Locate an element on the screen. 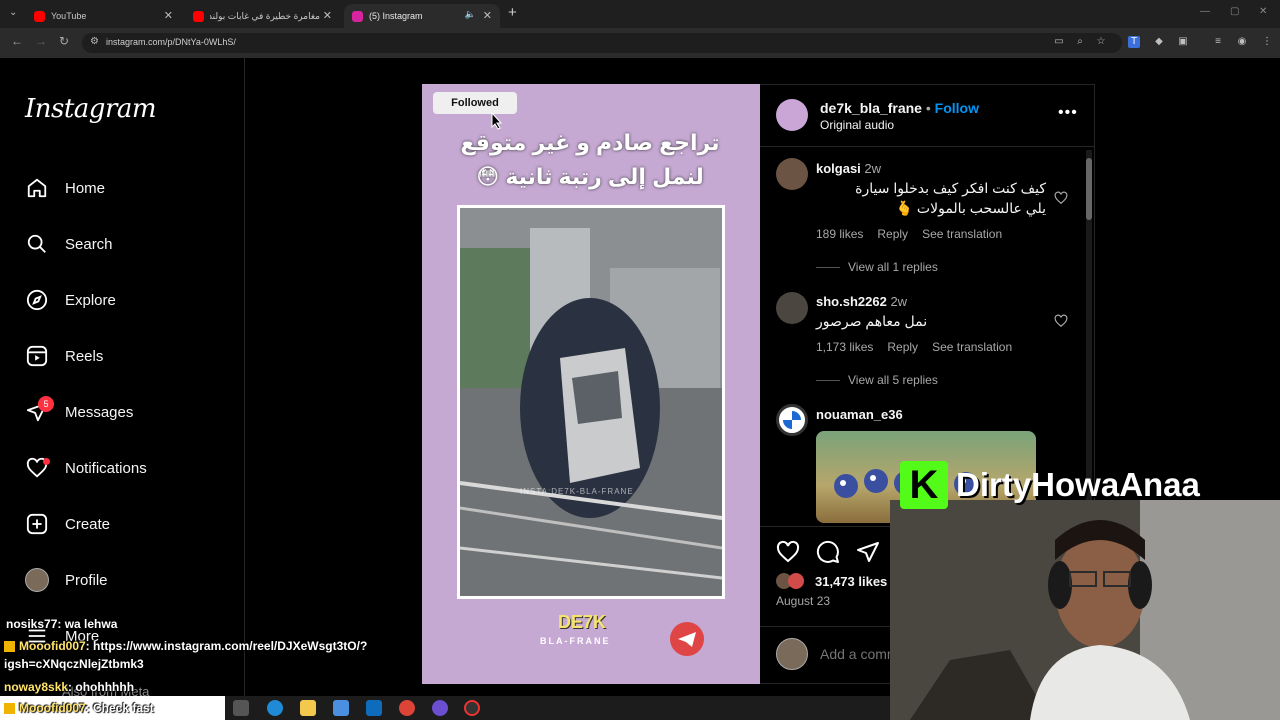  zoom-icon: ⌕ is located at coordinates (1080, 42).